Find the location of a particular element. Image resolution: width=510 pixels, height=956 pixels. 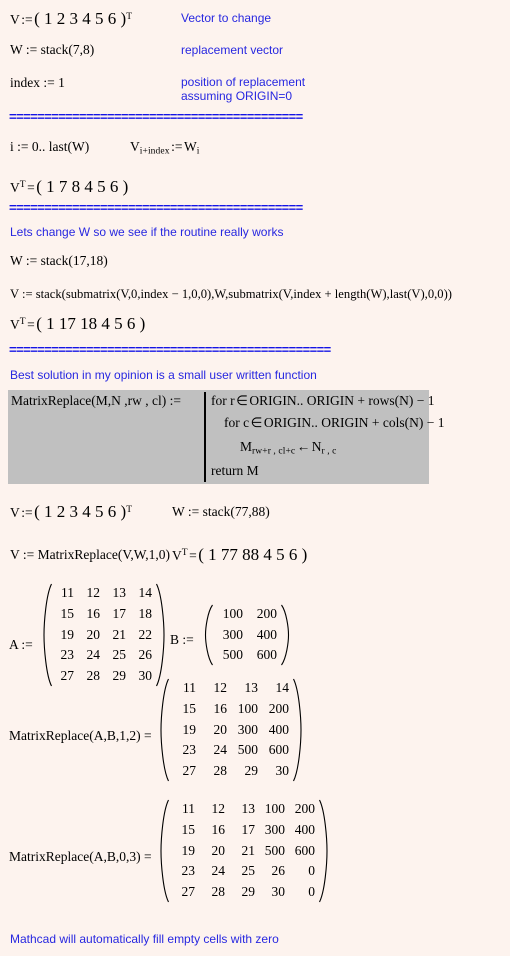

matrix-cell: 400 is located at coordinates (304, 829).